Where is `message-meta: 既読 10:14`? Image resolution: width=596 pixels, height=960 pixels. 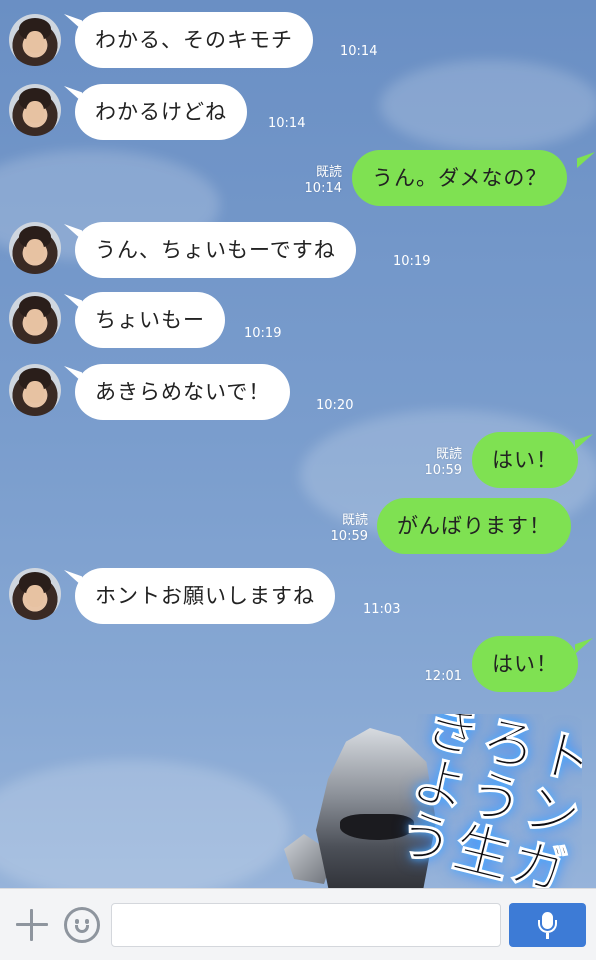 message-meta: 既読 10:14 is located at coordinates (319, 181).